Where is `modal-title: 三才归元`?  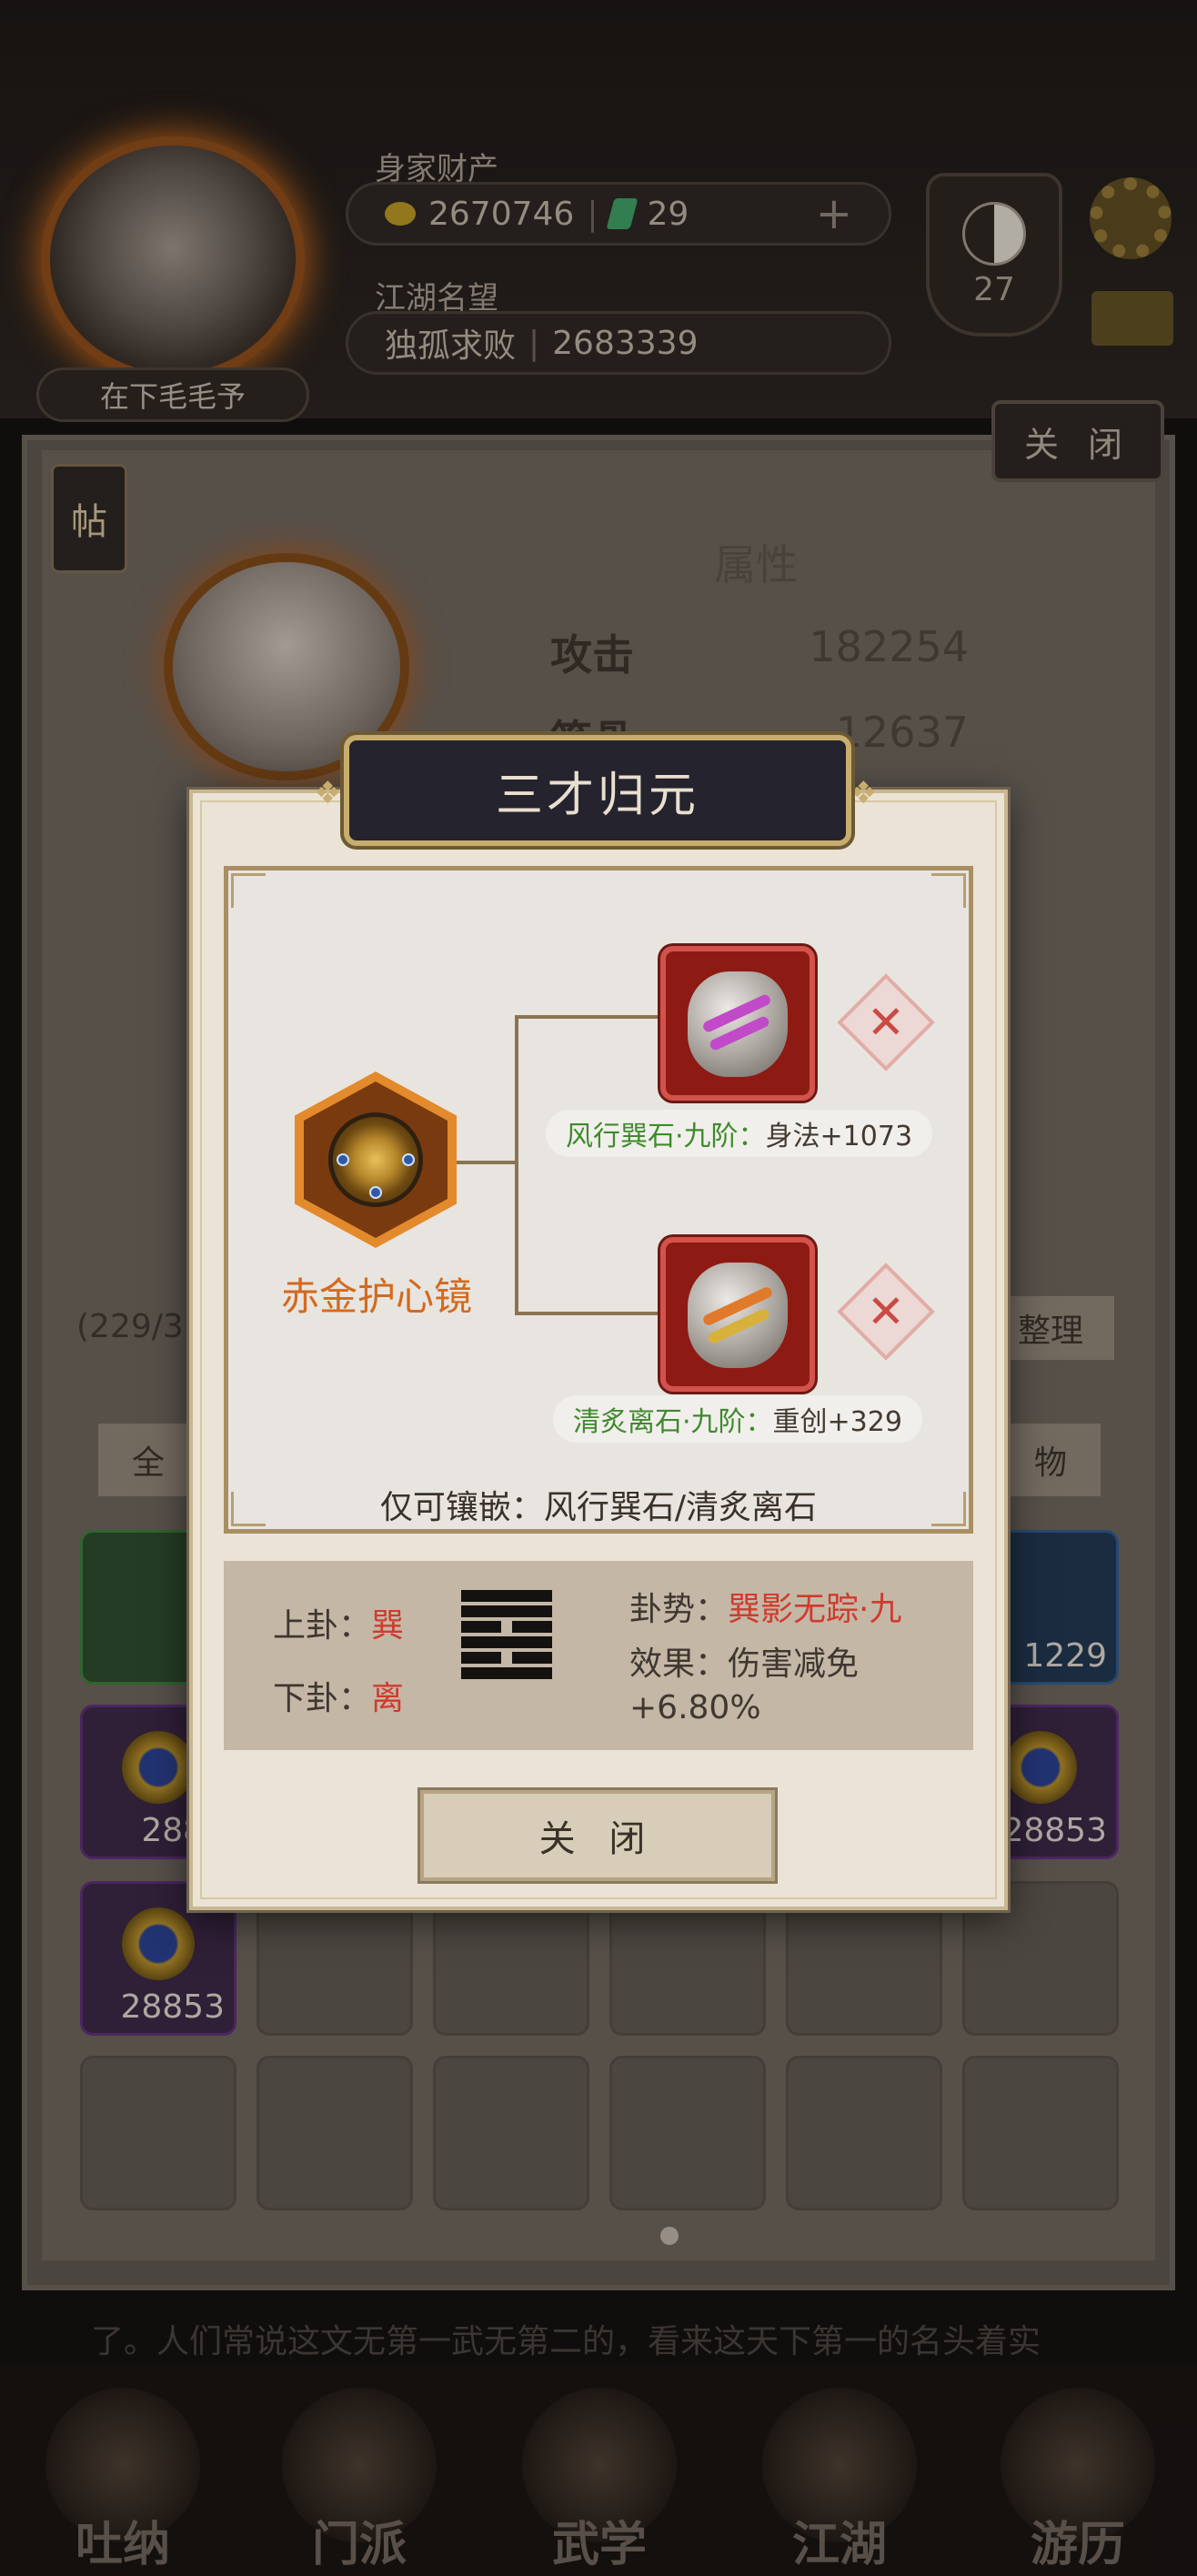
modal-title: 三才归元 is located at coordinates (597, 790).